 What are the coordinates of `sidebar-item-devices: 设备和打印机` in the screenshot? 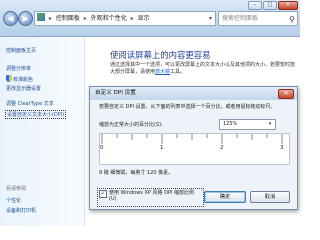 It's located at (21, 210).